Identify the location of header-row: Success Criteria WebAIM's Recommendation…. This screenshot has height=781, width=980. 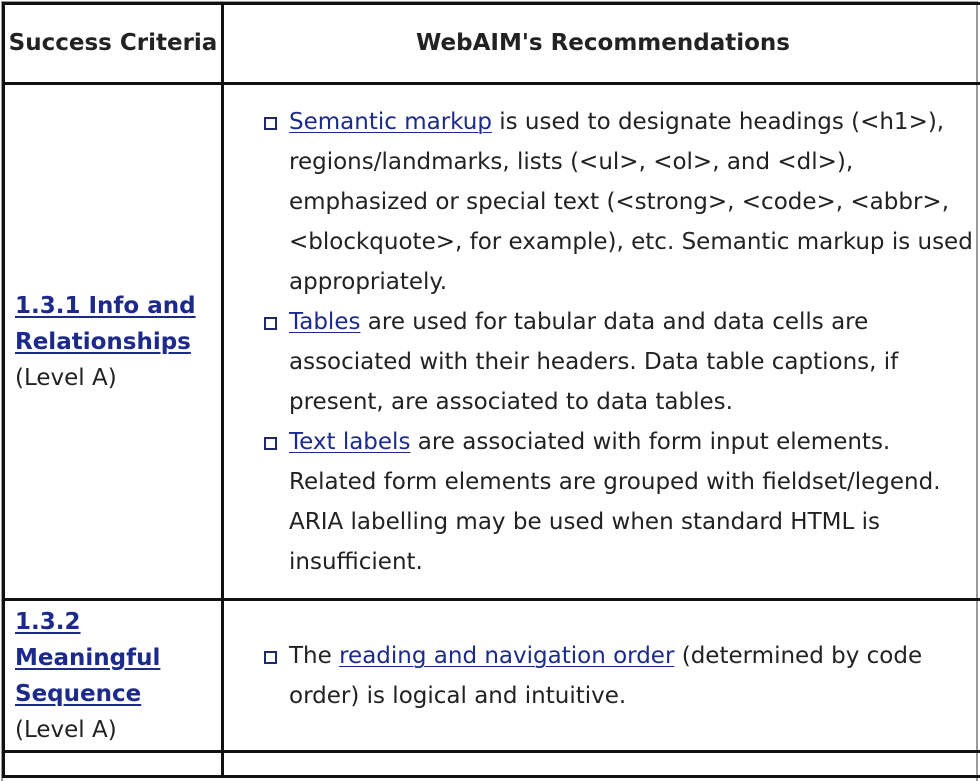
(492, 44).